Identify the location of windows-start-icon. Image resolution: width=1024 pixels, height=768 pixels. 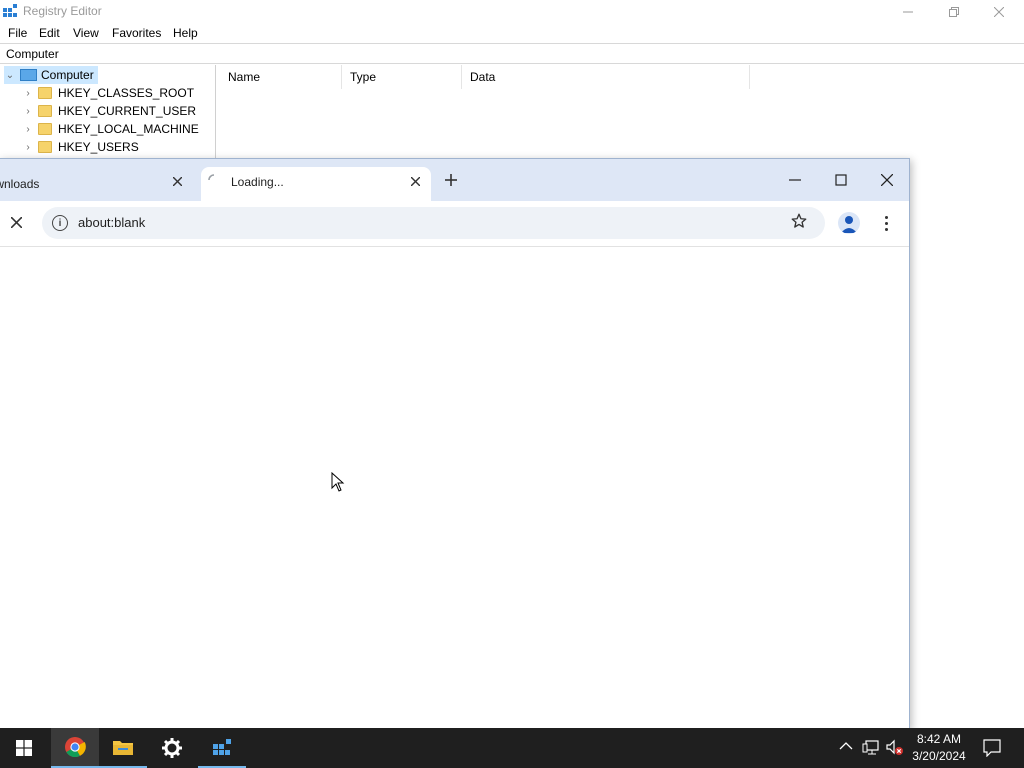
(24, 748).